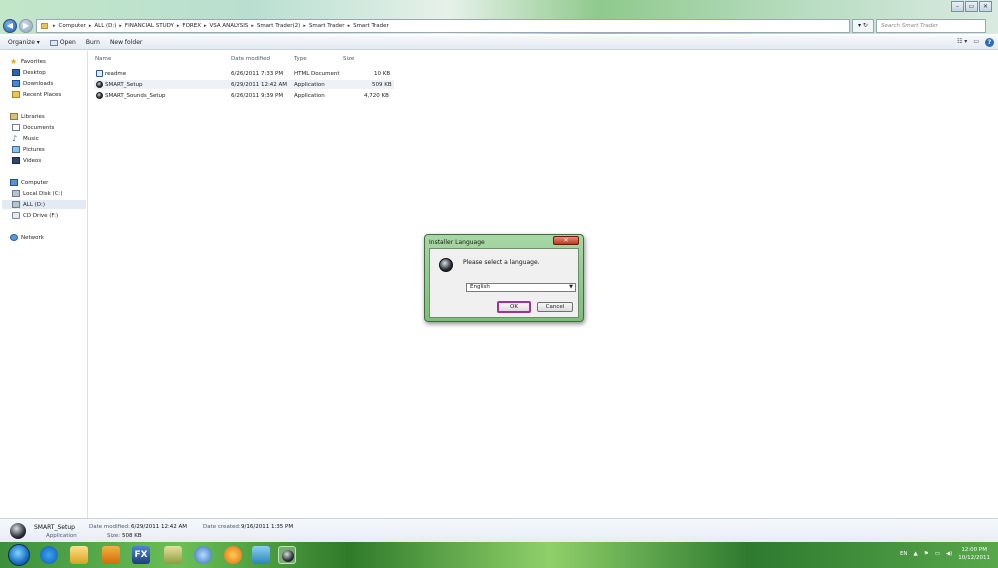 Image resolution: width=998 pixels, height=568 pixels. Describe the element at coordinates (14, 237) in the screenshot. I see `network-icon` at that location.